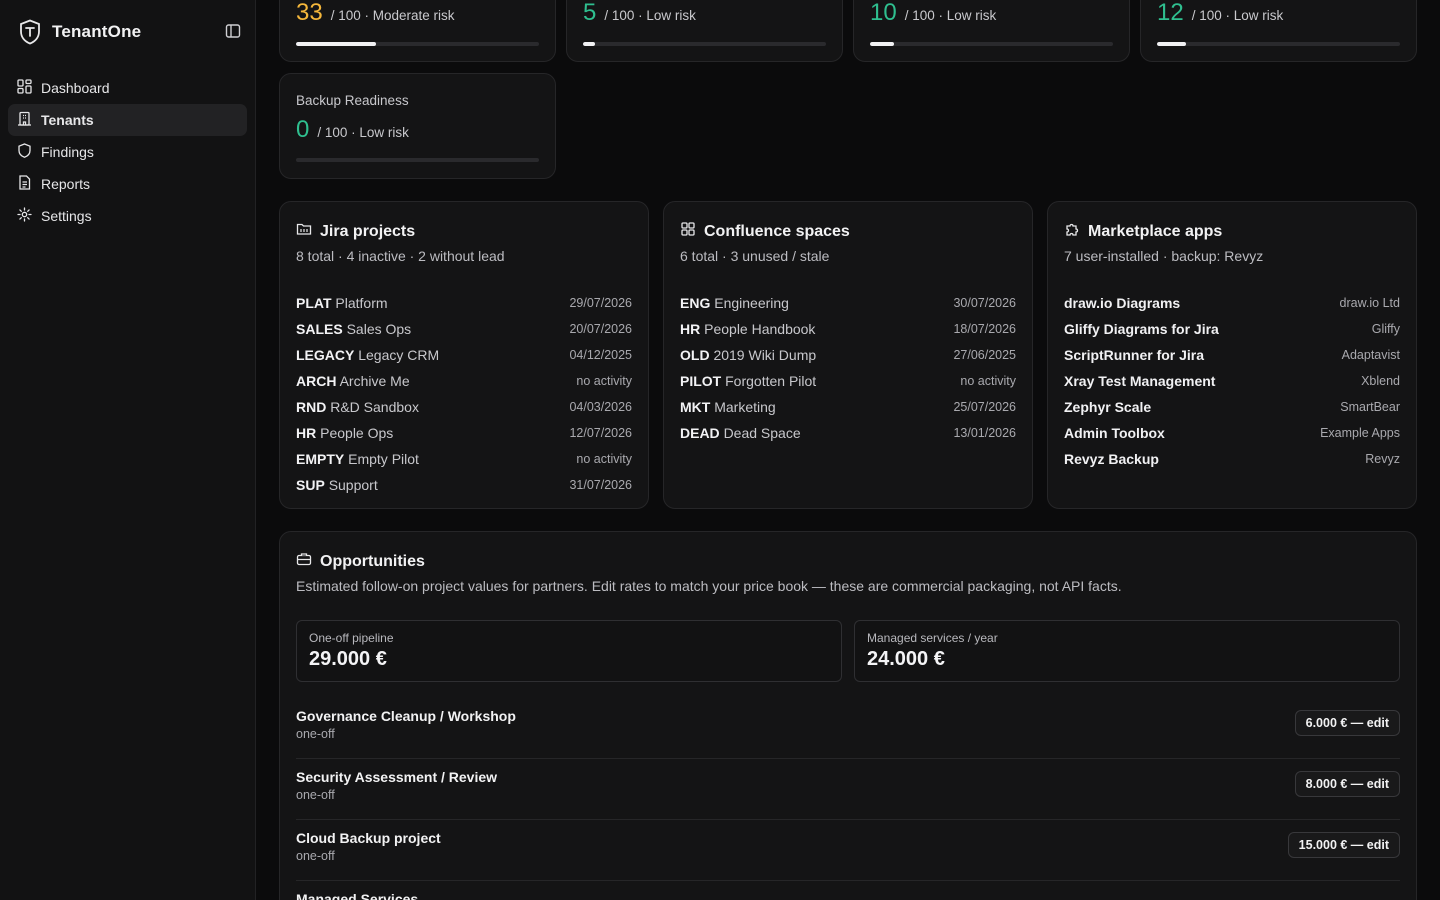 This screenshot has height=900, width=1440. What do you see at coordinates (1278, 31) in the screenshot?
I see `score-card: 12 / 100 · Low risk` at bounding box center [1278, 31].